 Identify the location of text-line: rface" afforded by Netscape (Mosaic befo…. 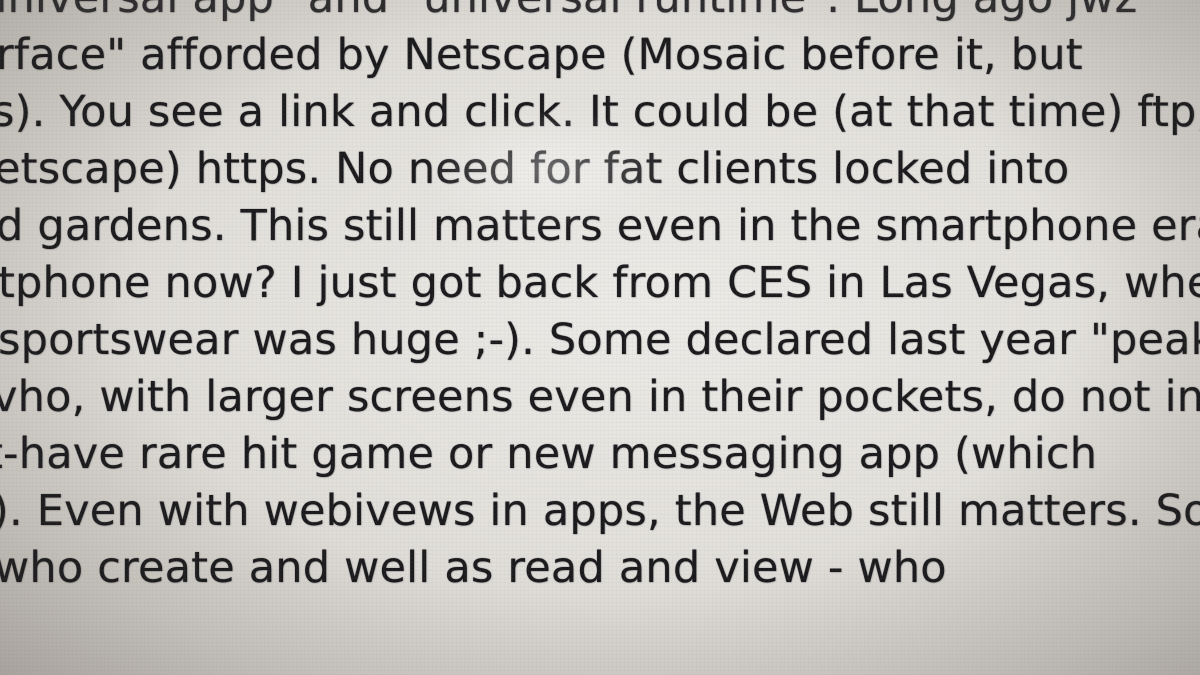
(541, 55).